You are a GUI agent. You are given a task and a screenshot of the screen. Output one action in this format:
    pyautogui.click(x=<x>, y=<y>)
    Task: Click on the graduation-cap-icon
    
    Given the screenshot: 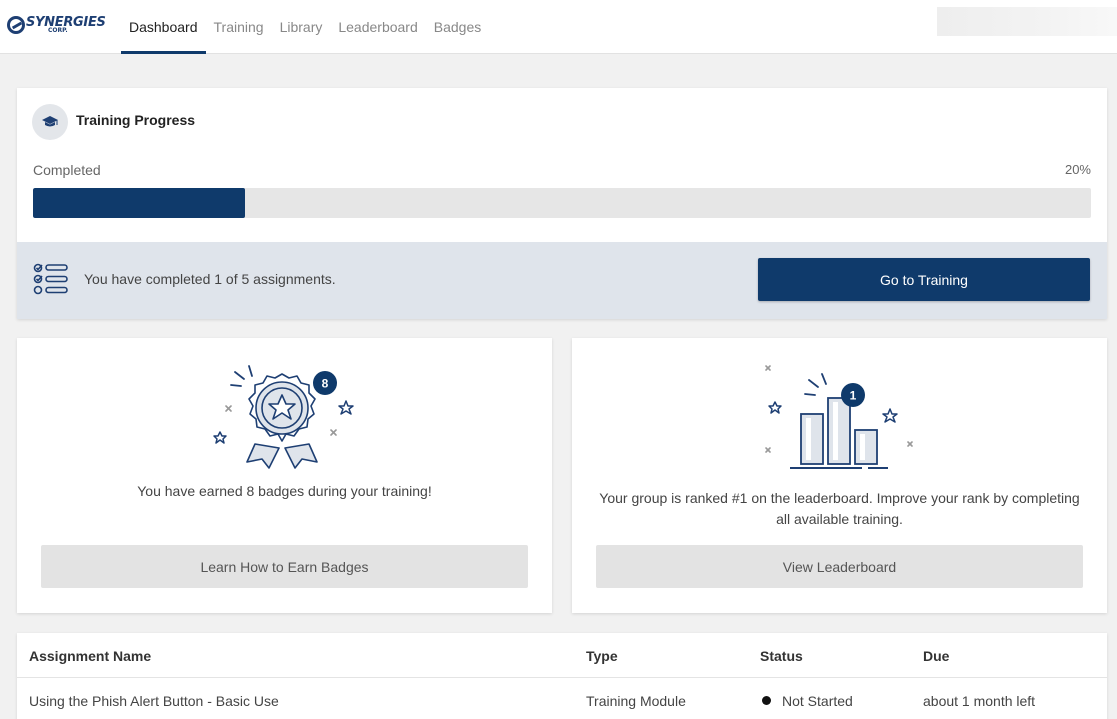 What is the action you would take?
    pyautogui.click(x=50, y=122)
    